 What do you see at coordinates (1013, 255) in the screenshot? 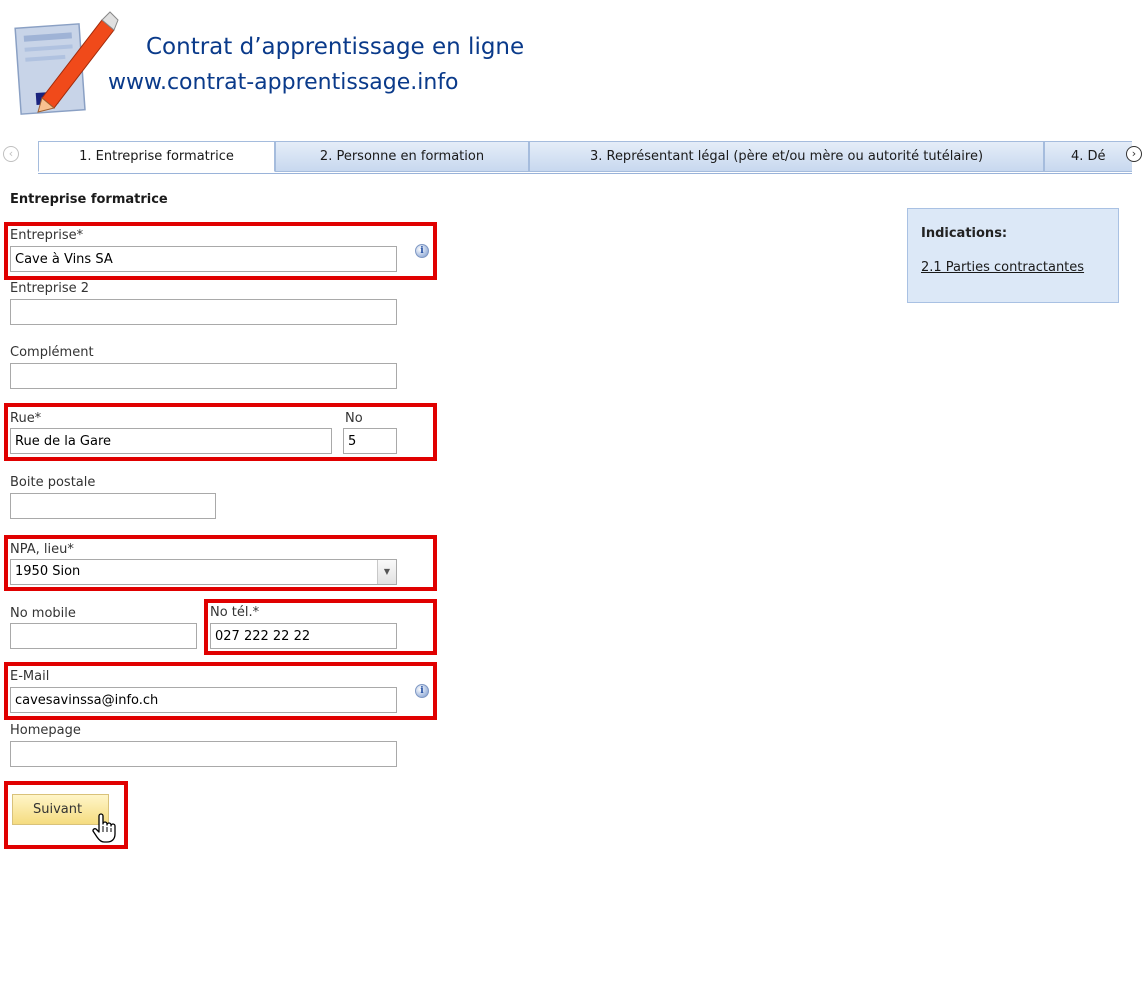
I see `indications-panel: Indications: 2.1 Parties contractantes` at bounding box center [1013, 255].